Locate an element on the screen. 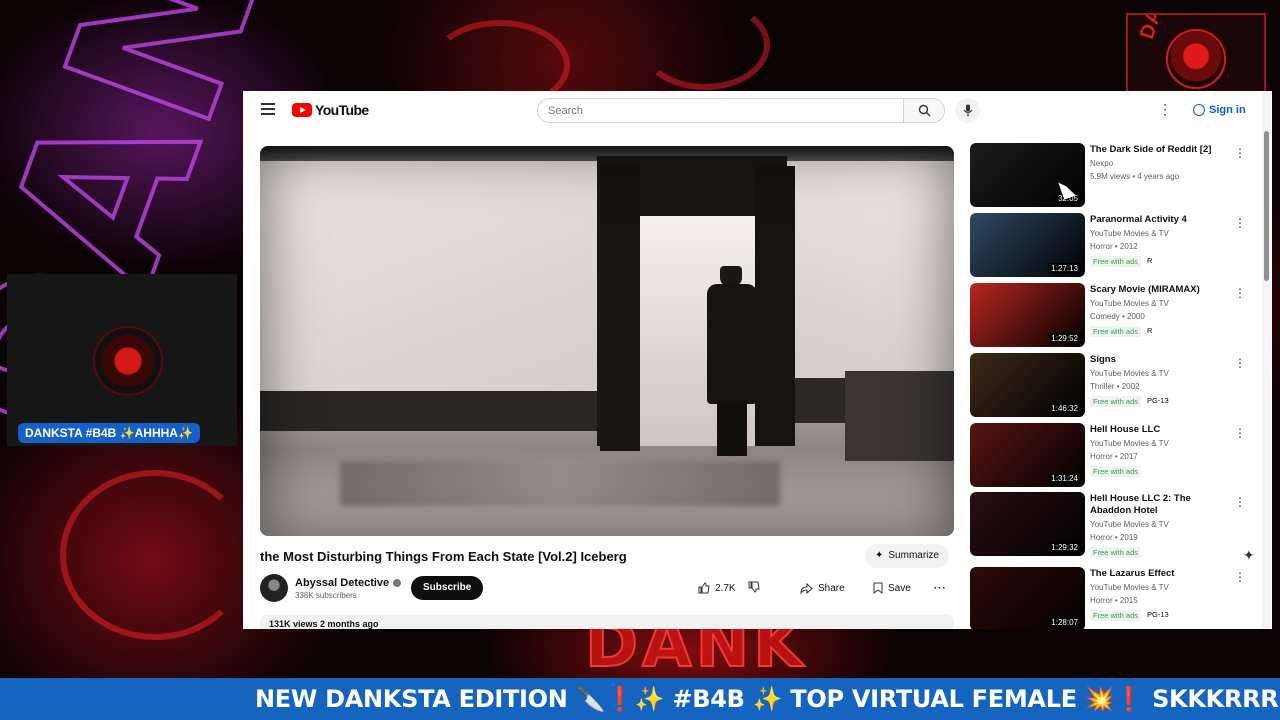 The image size is (1280, 720). recommended-meta: Horror • 2019 is located at coordinates (1114, 537).